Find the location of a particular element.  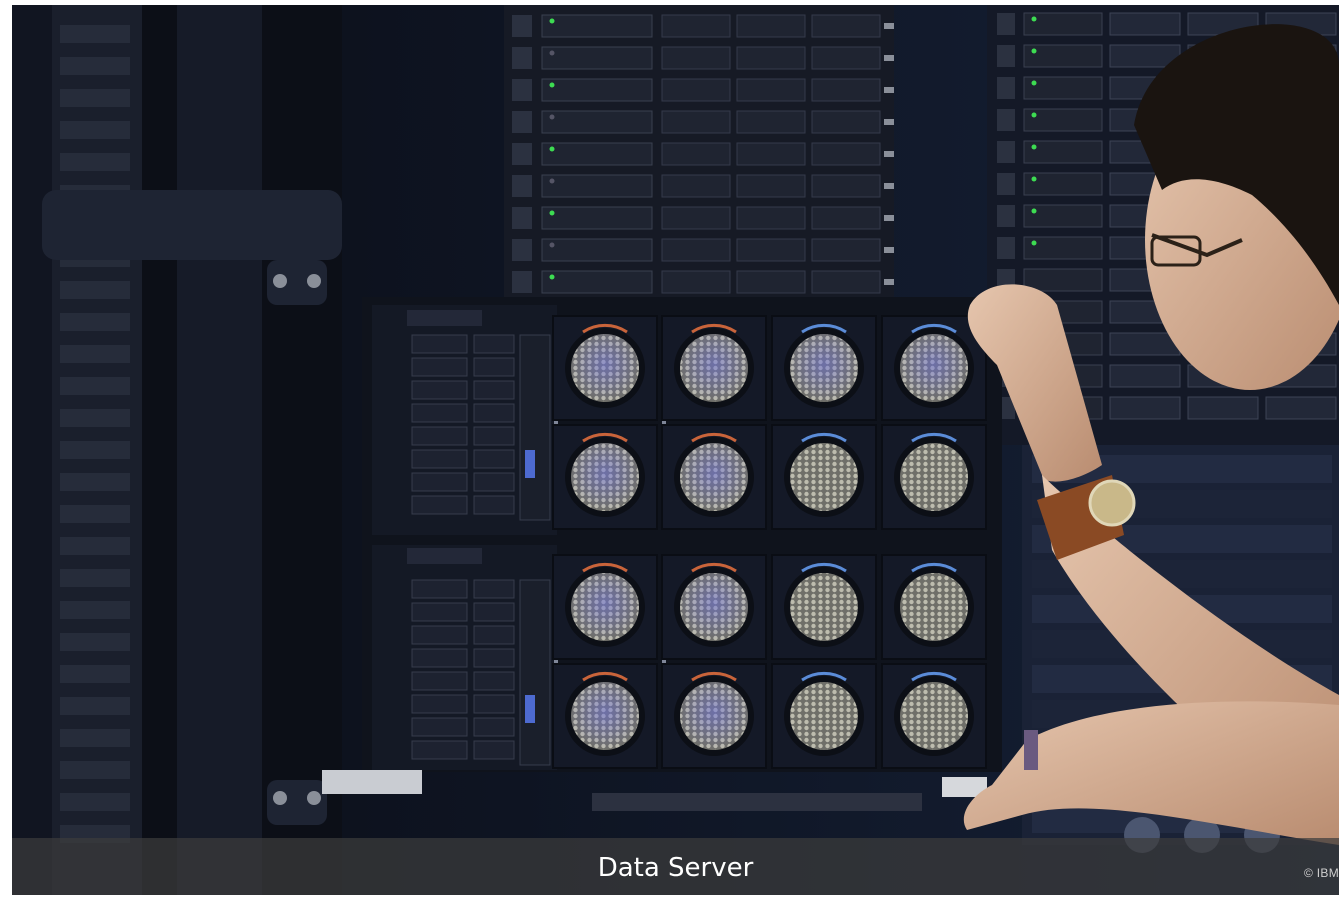

caption-text: Data Server is located at coordinates (675, 868).